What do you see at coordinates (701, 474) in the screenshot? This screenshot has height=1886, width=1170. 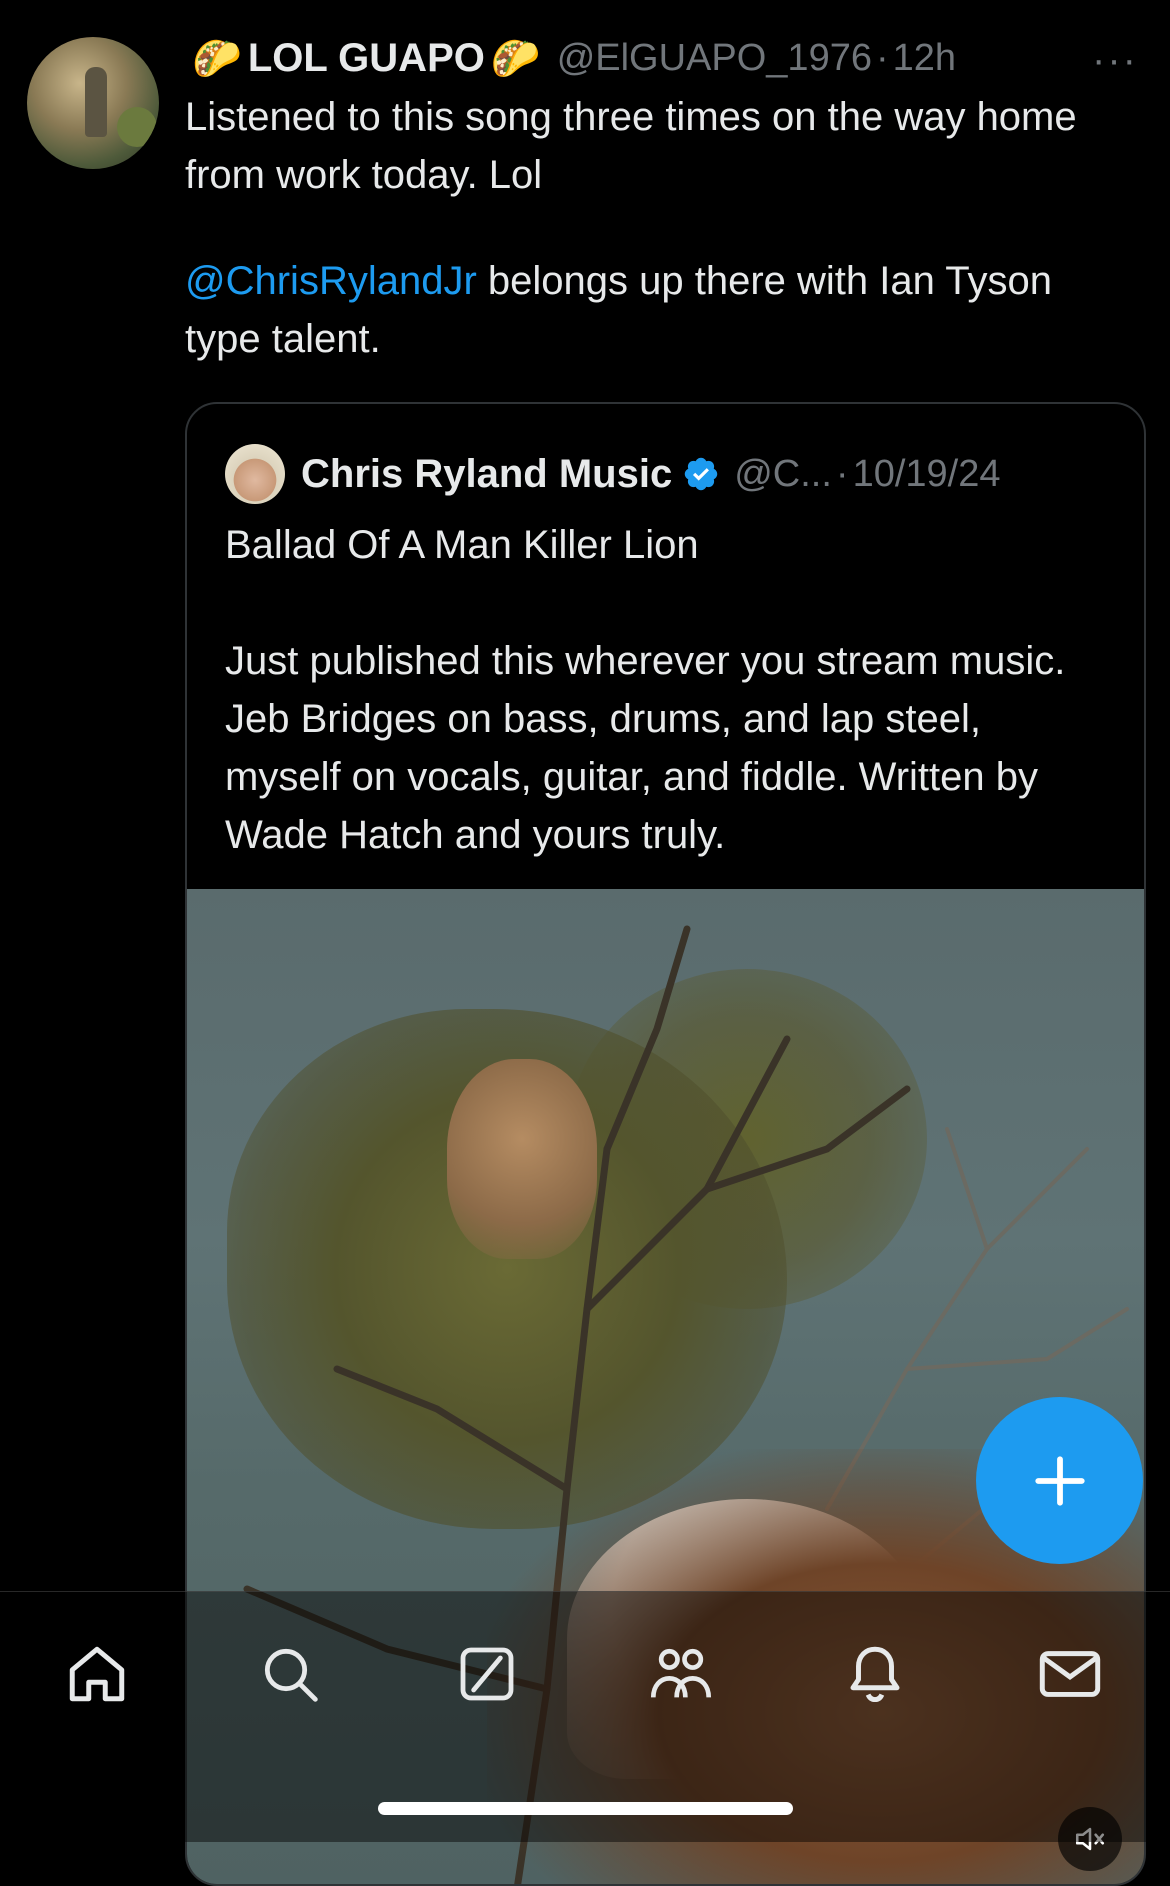 I see `verified-badge-icon` at bounding box center [701, 474].